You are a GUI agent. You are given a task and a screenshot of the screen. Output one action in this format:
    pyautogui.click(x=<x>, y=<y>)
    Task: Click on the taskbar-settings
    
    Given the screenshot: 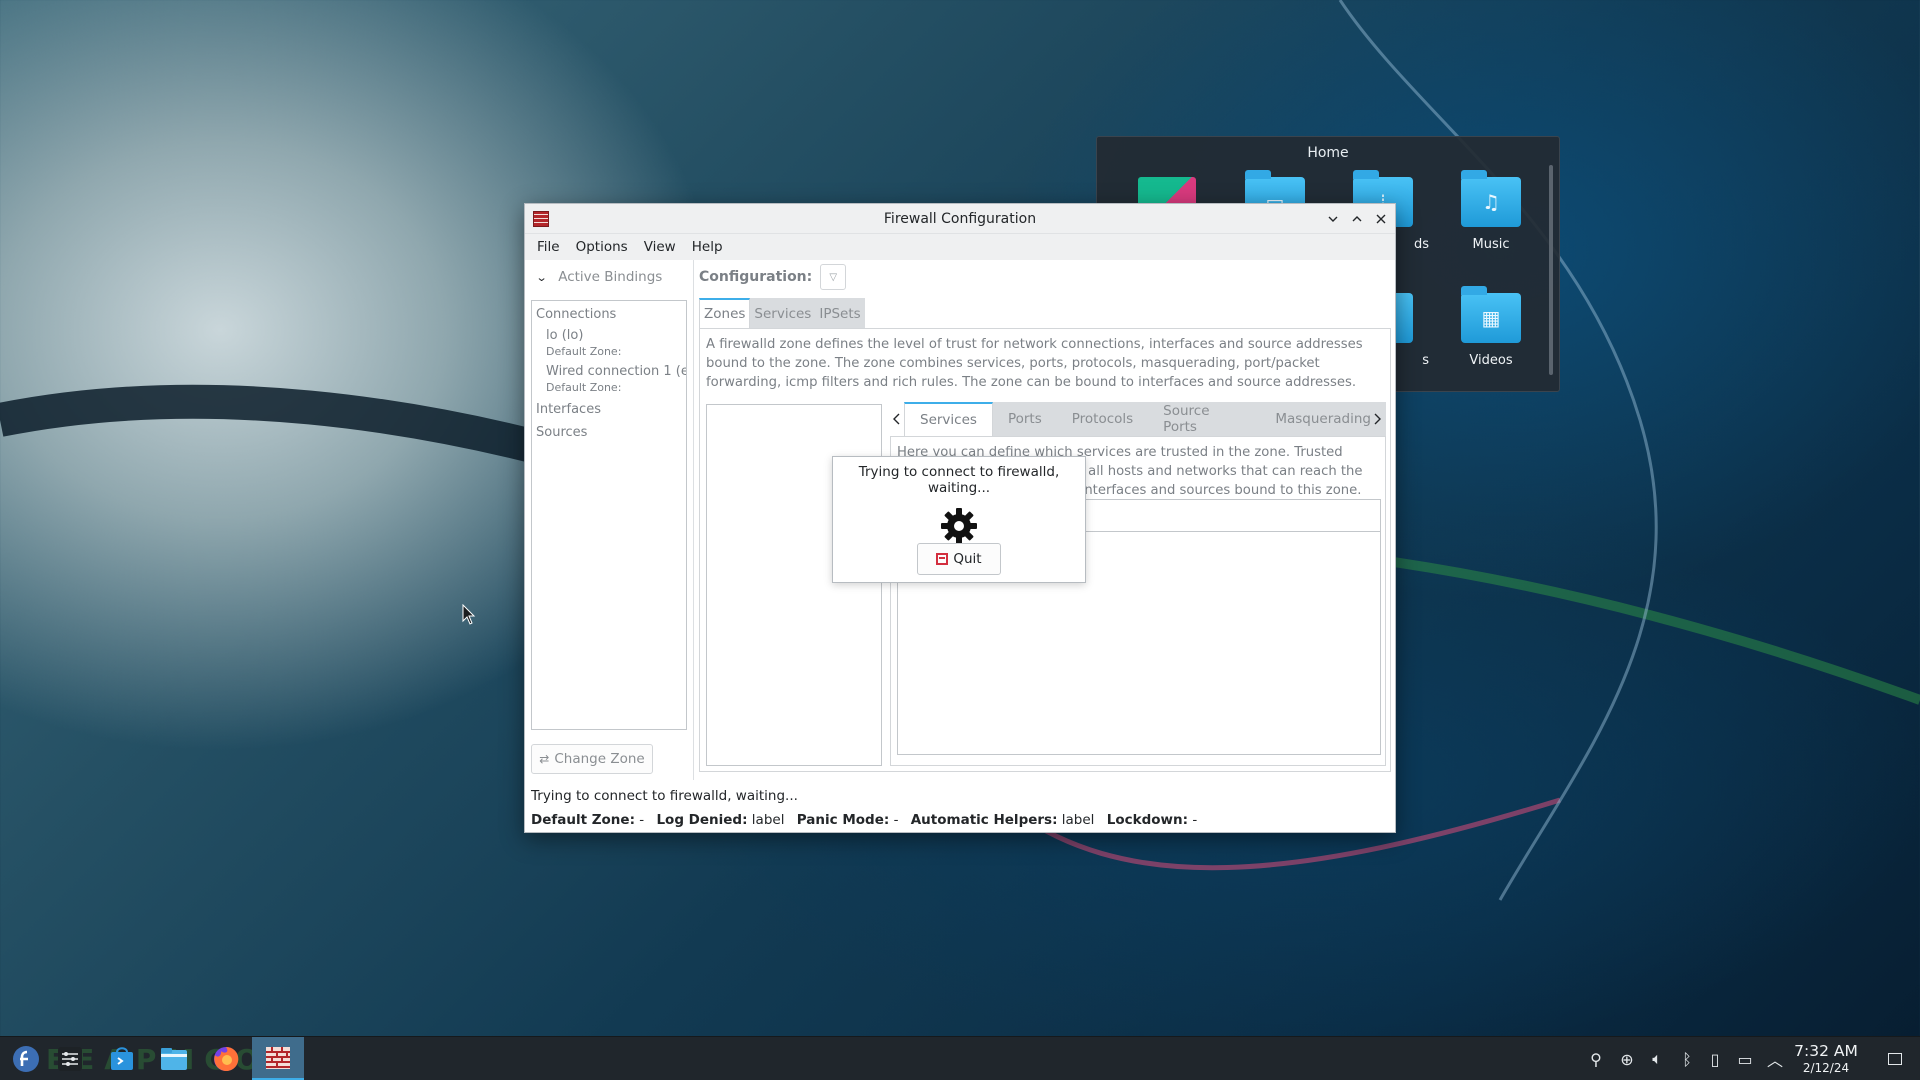 What is the action you would take?
    pyautogui.click(x=70, y=1058)
    